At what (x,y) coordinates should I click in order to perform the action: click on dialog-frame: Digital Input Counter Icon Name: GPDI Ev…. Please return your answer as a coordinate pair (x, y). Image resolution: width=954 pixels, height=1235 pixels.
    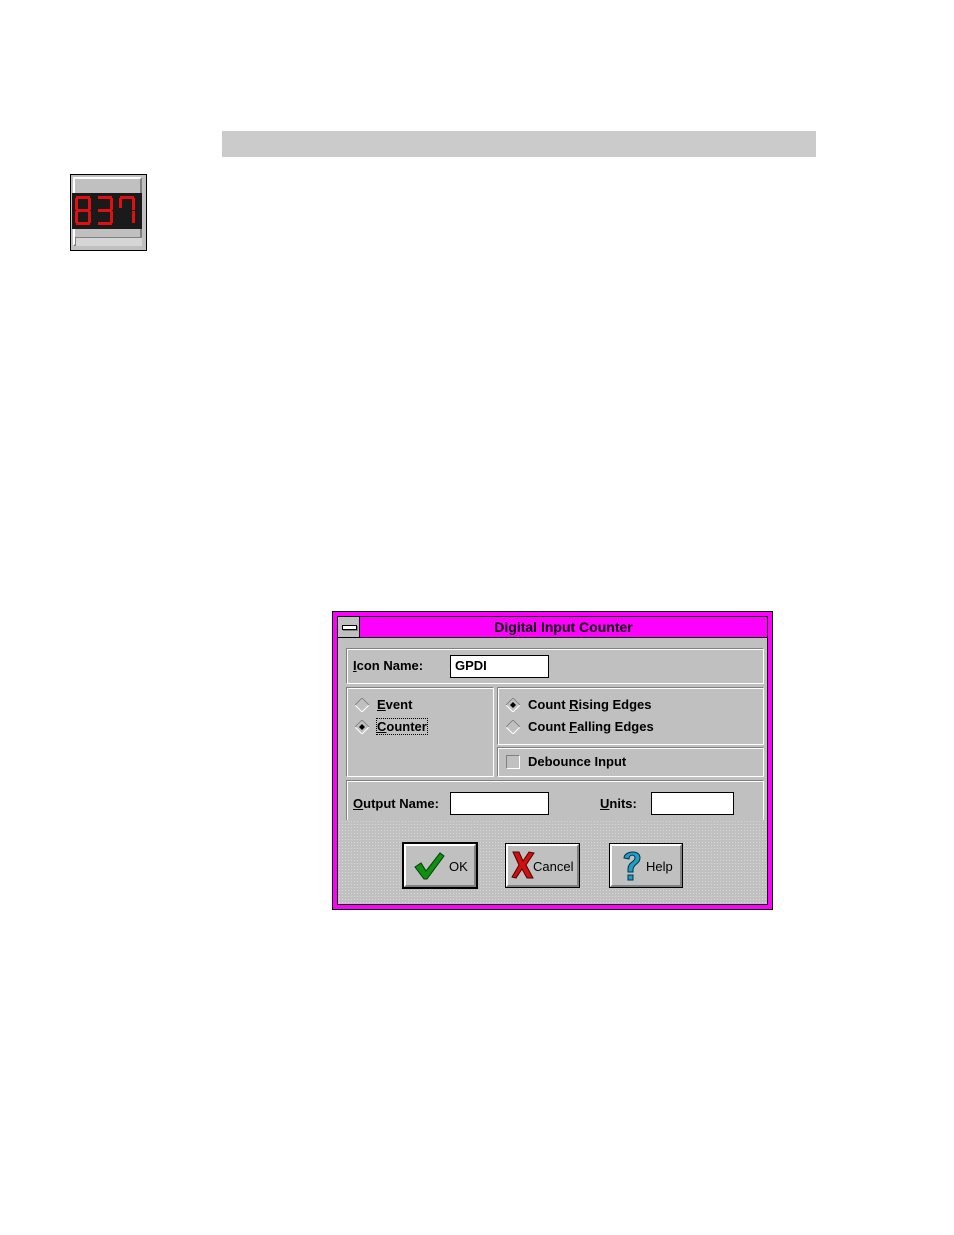
    Looking at the image, I should click on (552, 760).